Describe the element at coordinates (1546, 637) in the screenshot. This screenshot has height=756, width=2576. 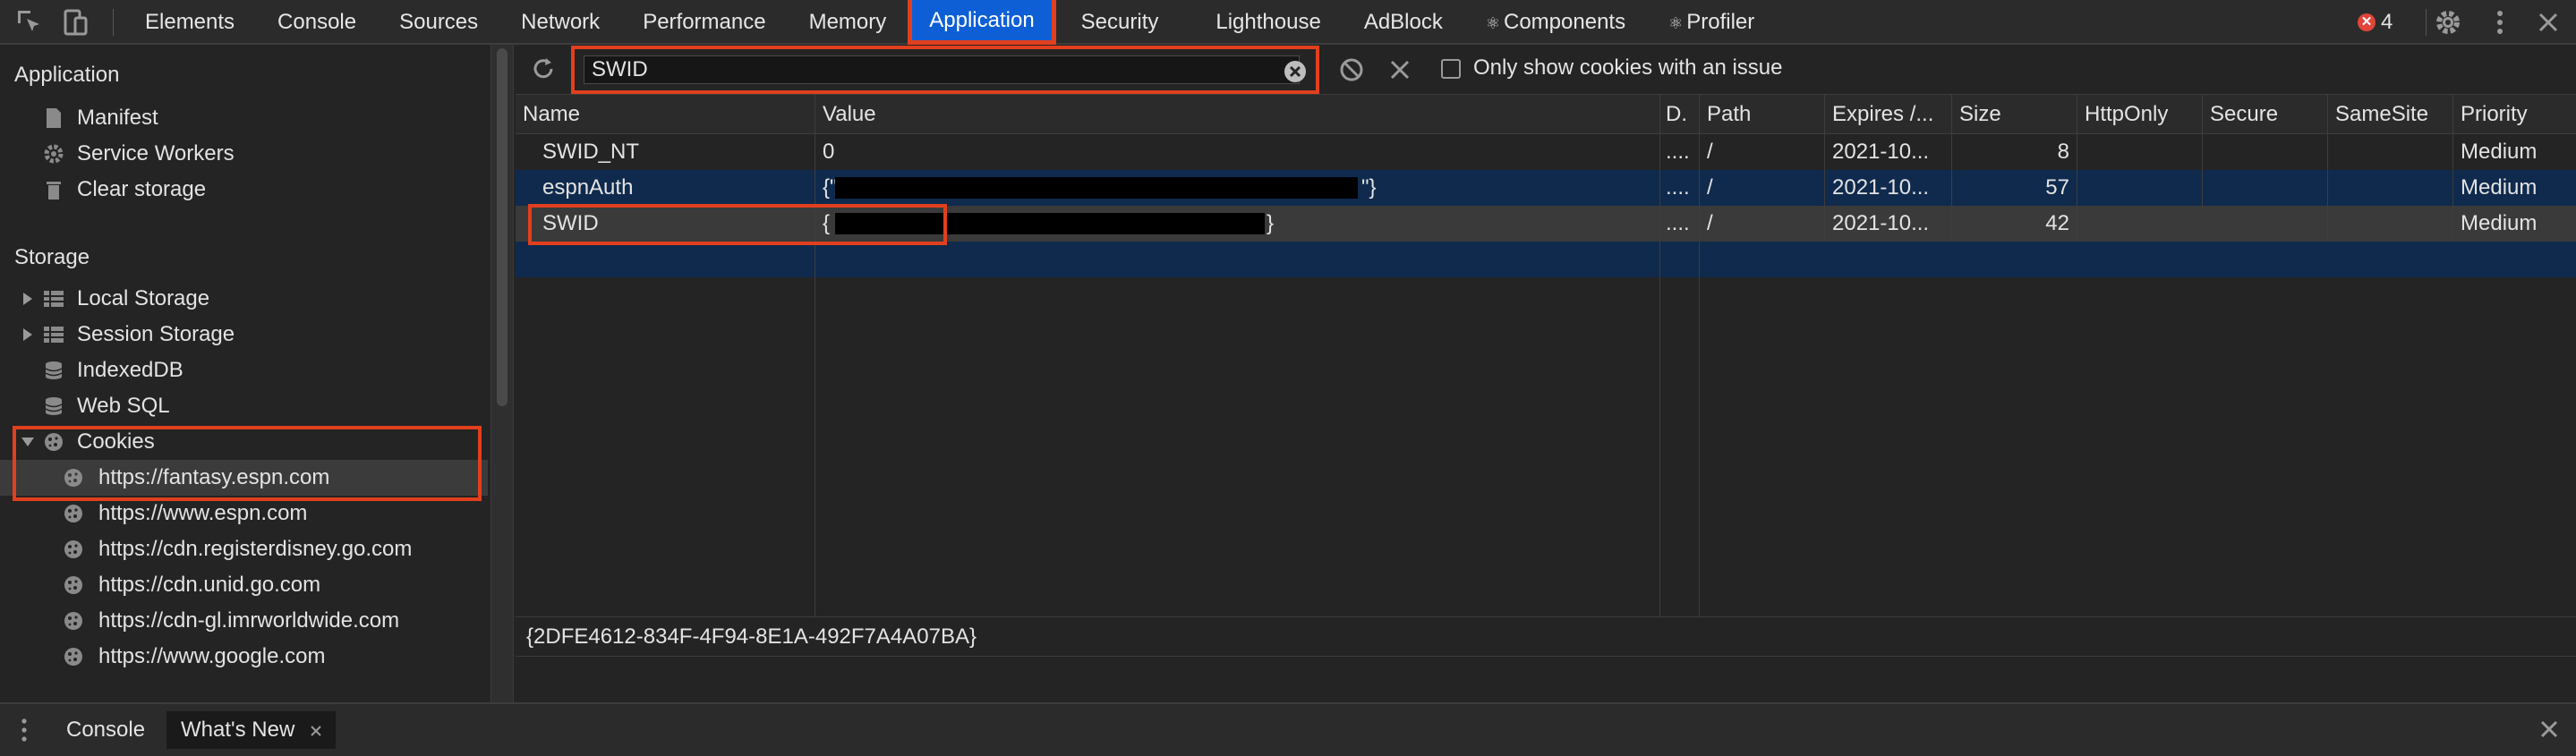
I see `cookie-value-preview: {2DFE4612-834F-4F94-8E1A-492F7A4A07BA}` at that location.